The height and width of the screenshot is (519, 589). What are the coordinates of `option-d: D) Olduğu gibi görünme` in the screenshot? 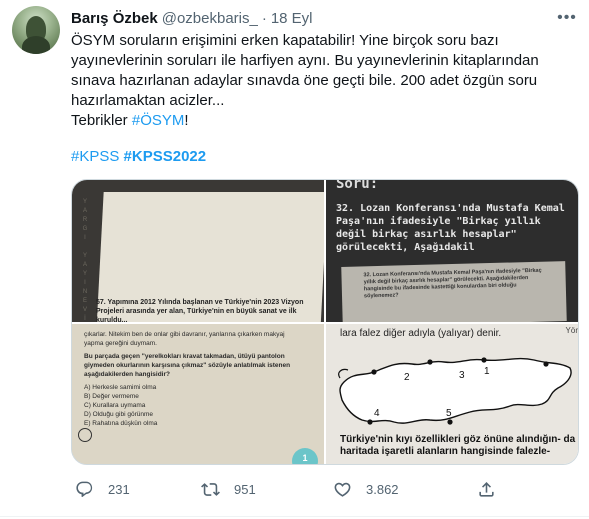 It's located at (119, 414).